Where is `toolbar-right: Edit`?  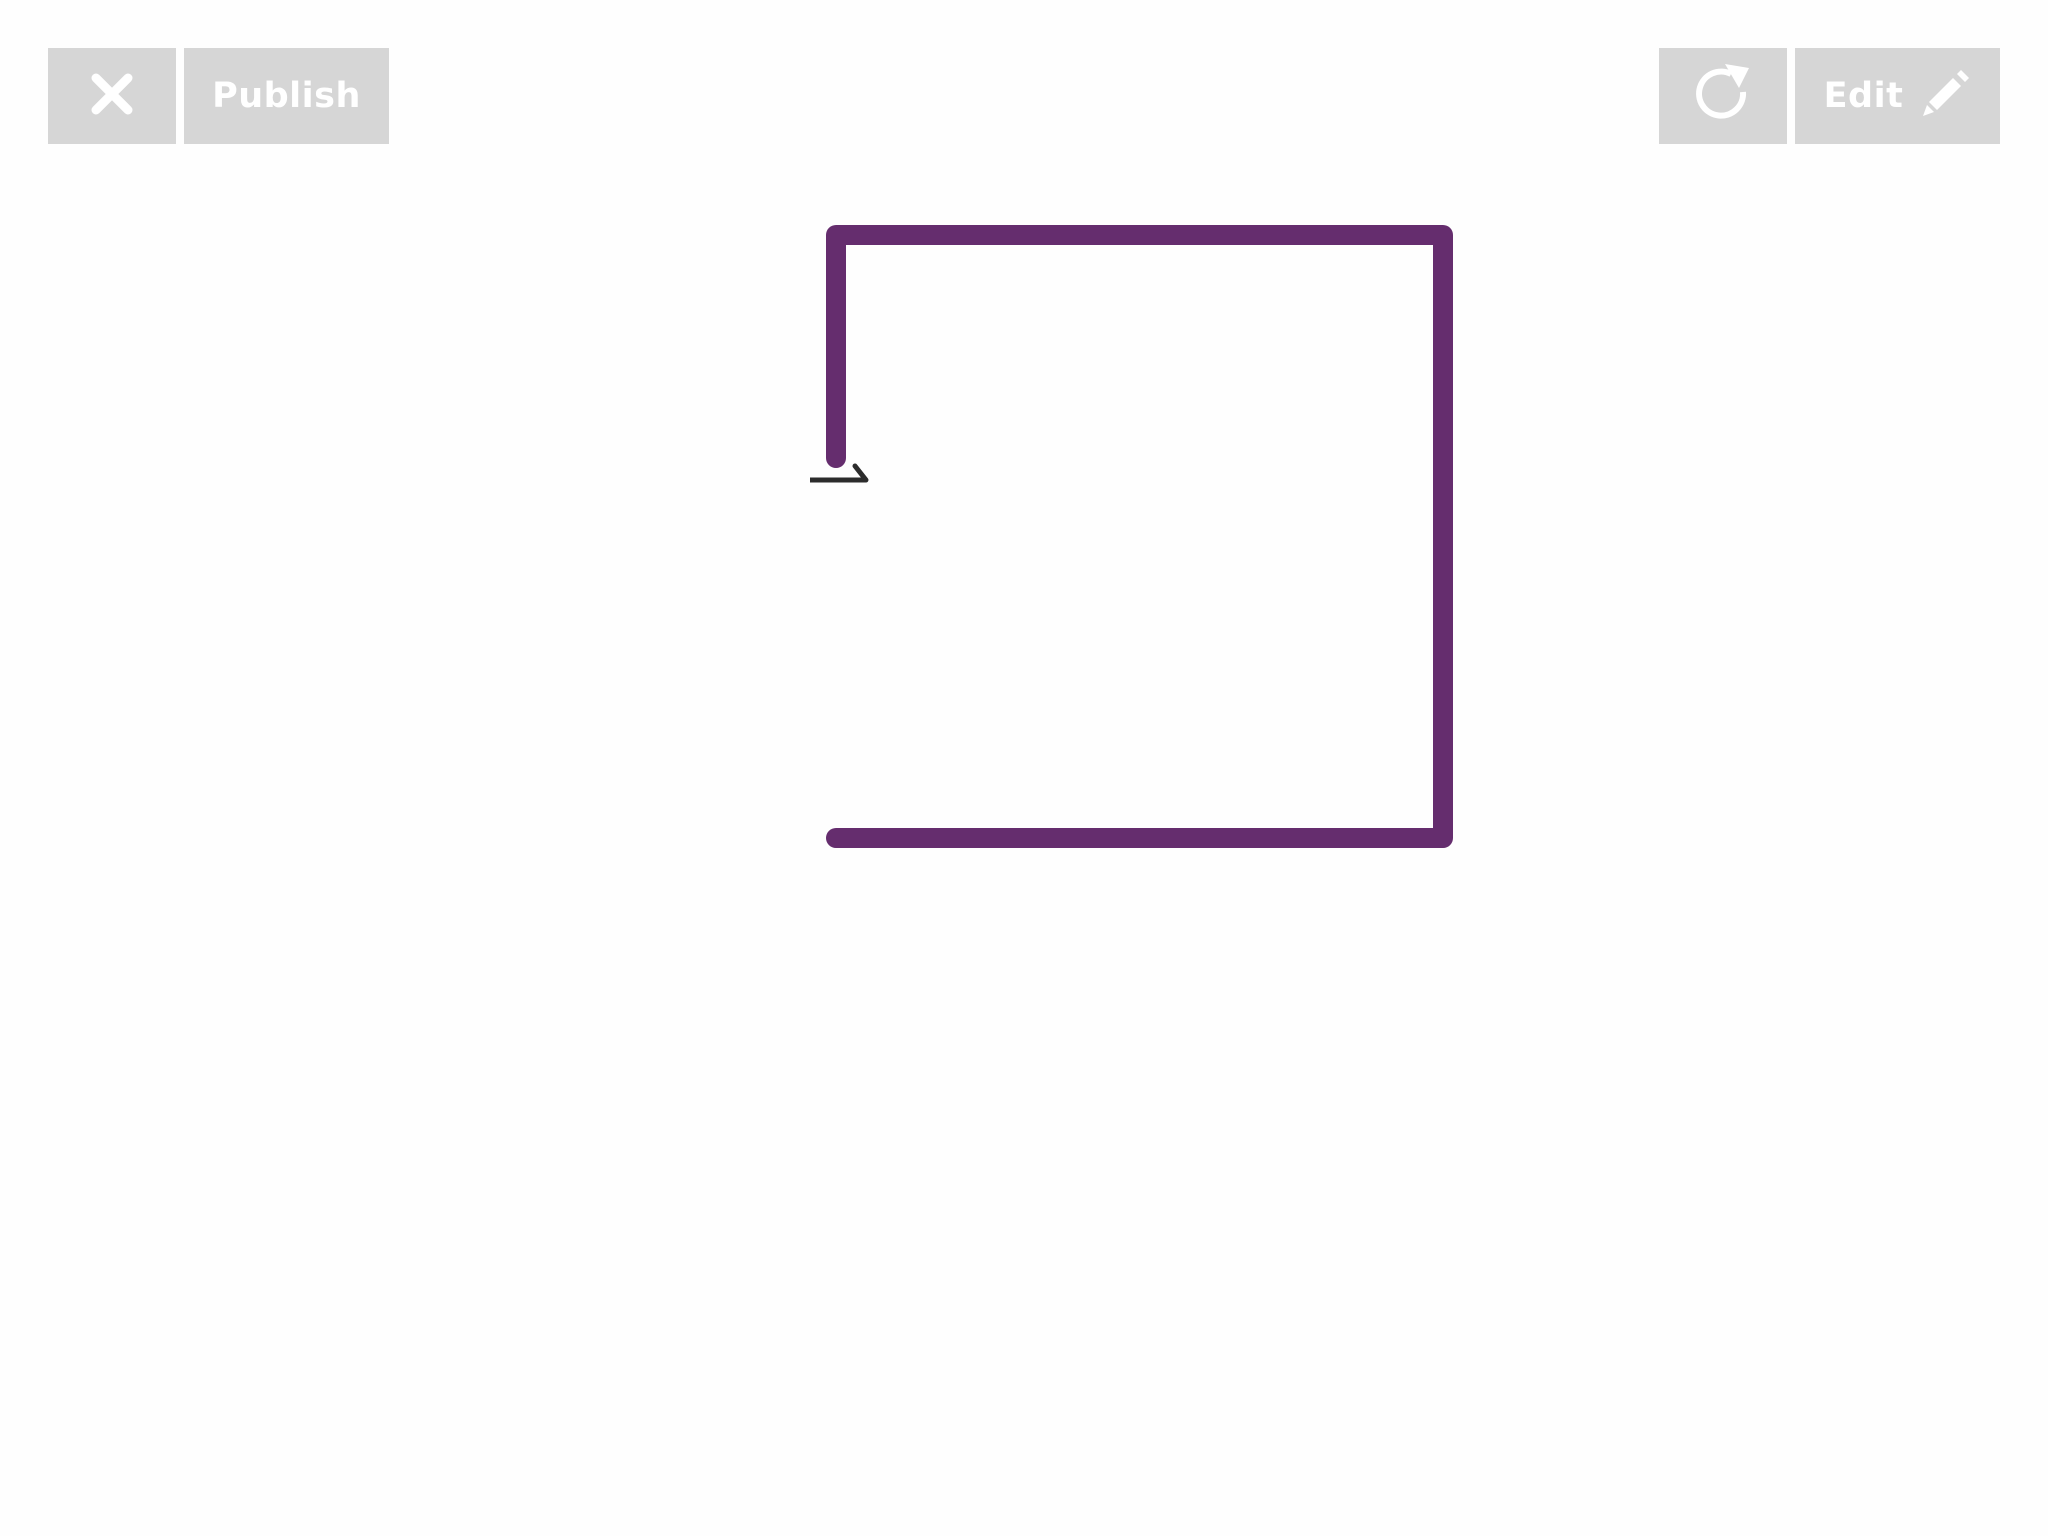
toolbar-right: Edit is located at coordinates (1829, 96).